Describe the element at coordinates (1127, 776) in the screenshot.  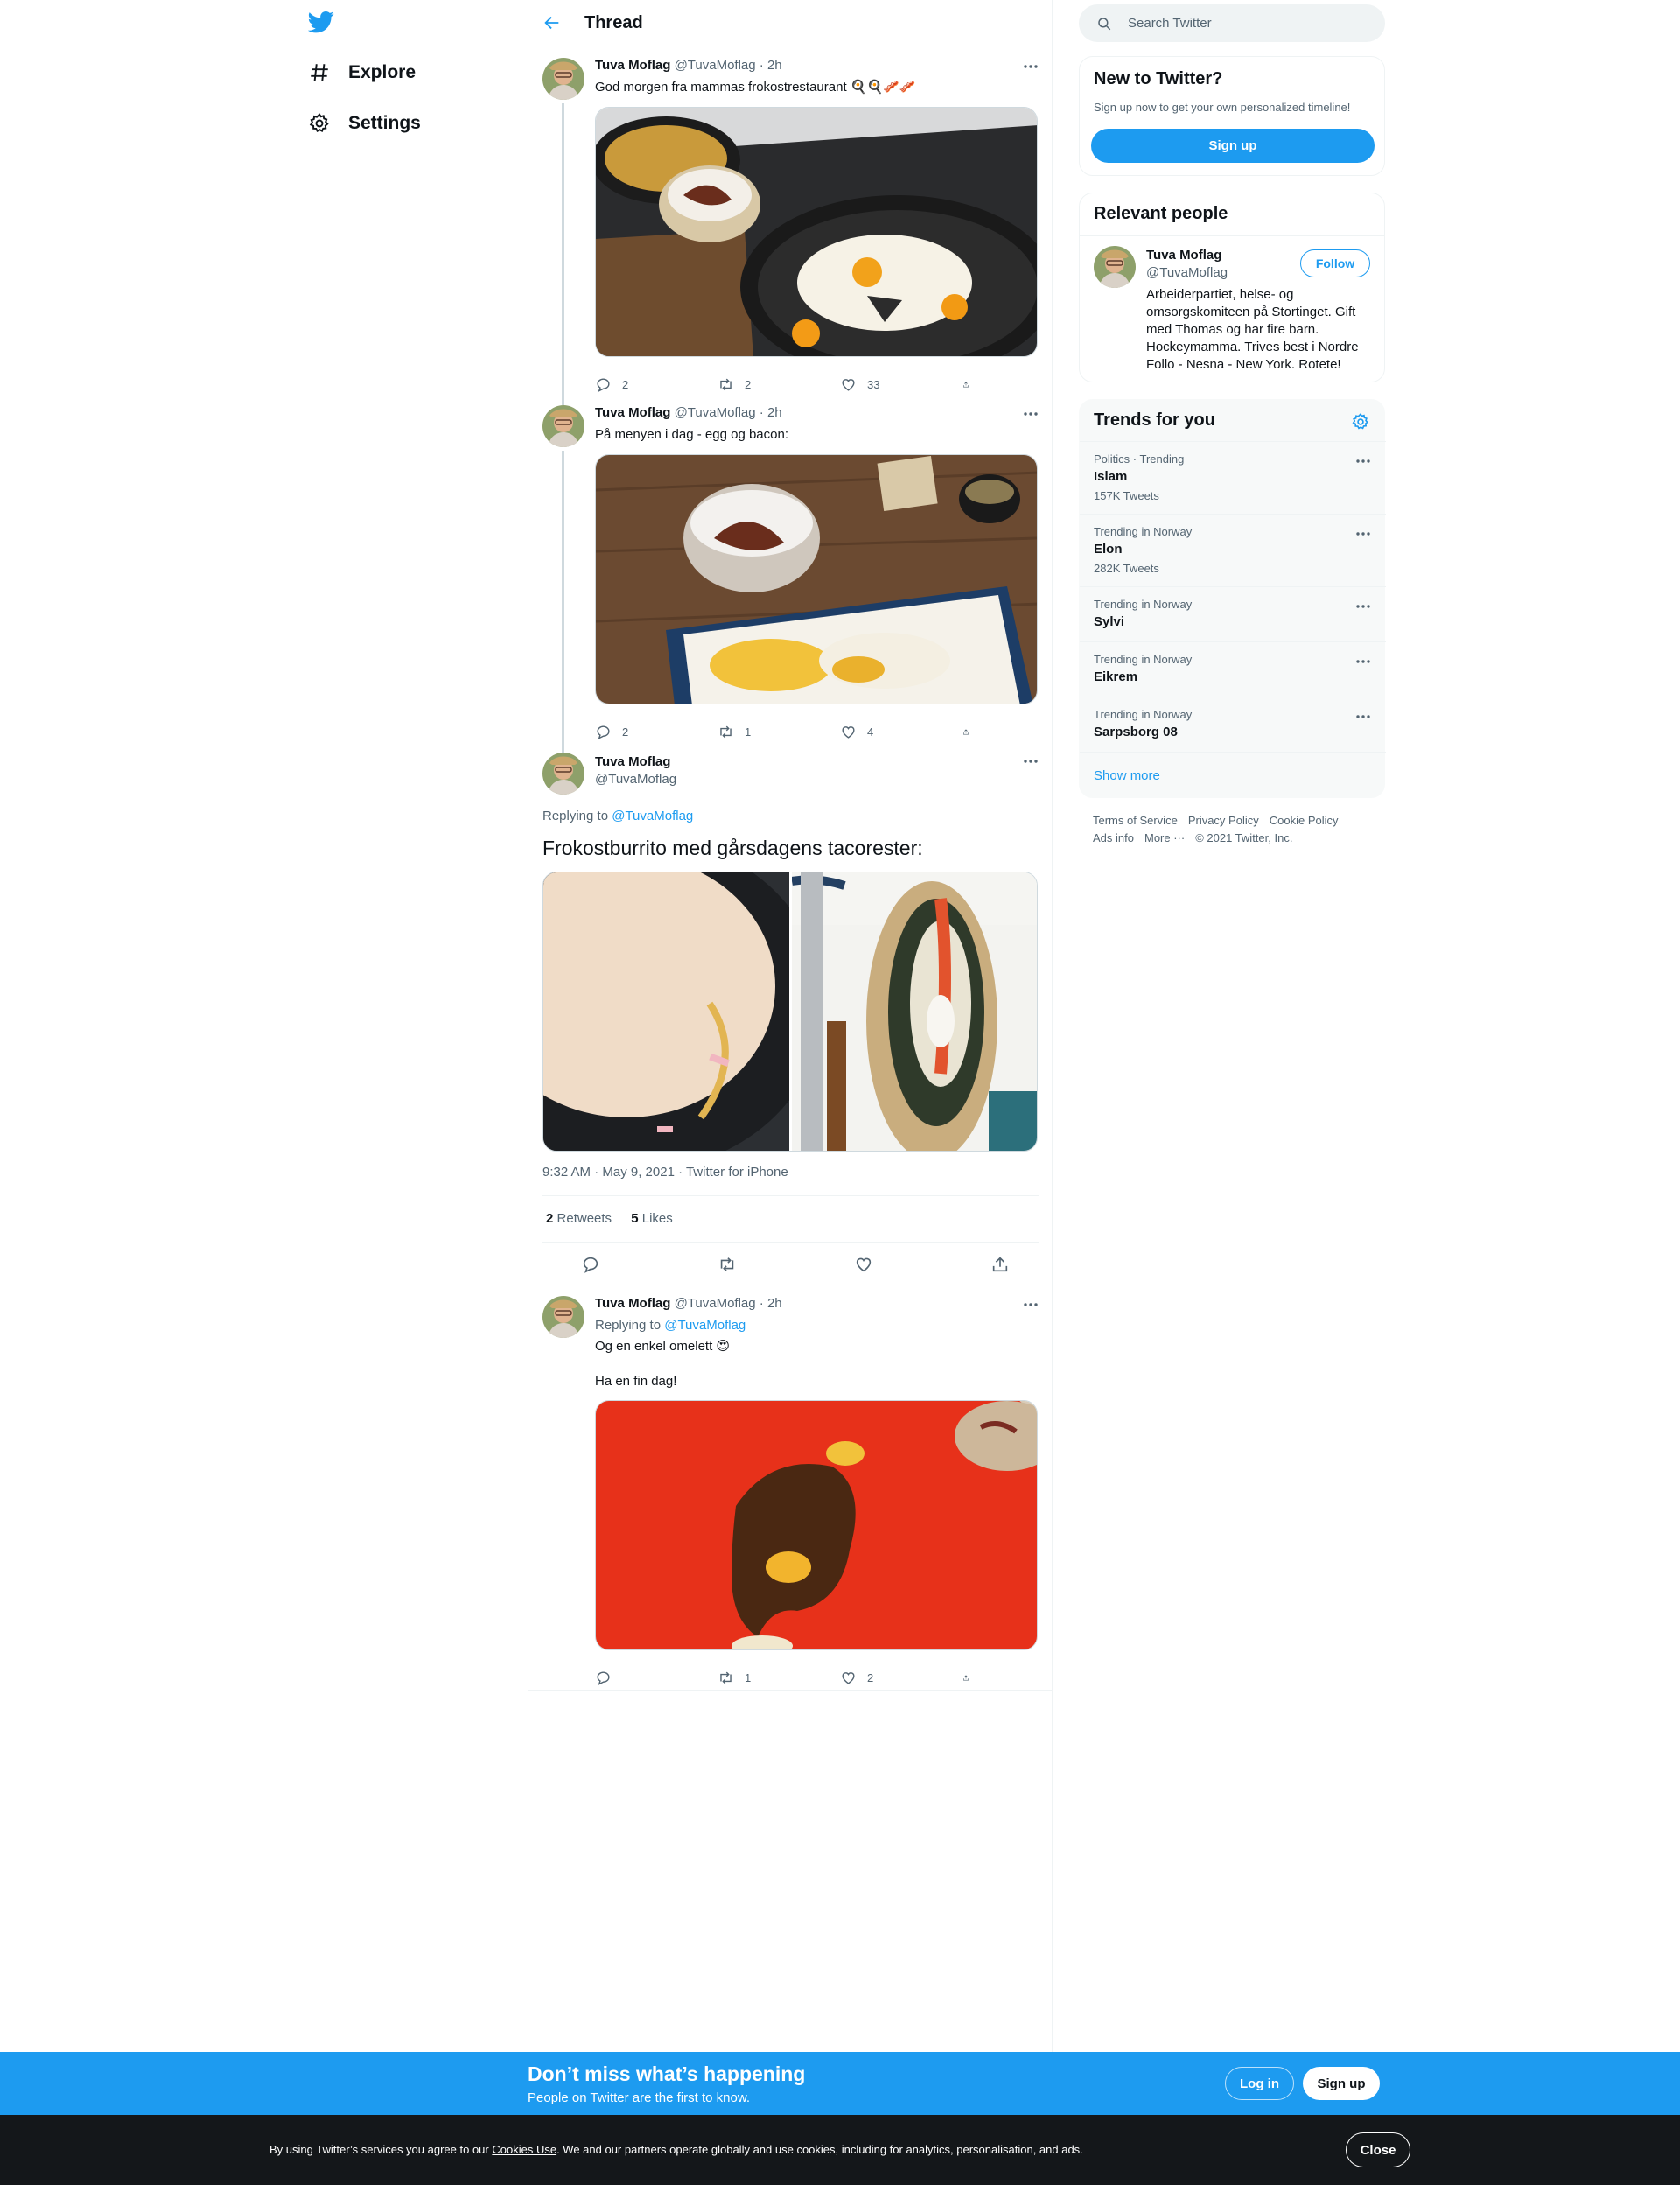
I see `show-more-link: Show more` at that location.